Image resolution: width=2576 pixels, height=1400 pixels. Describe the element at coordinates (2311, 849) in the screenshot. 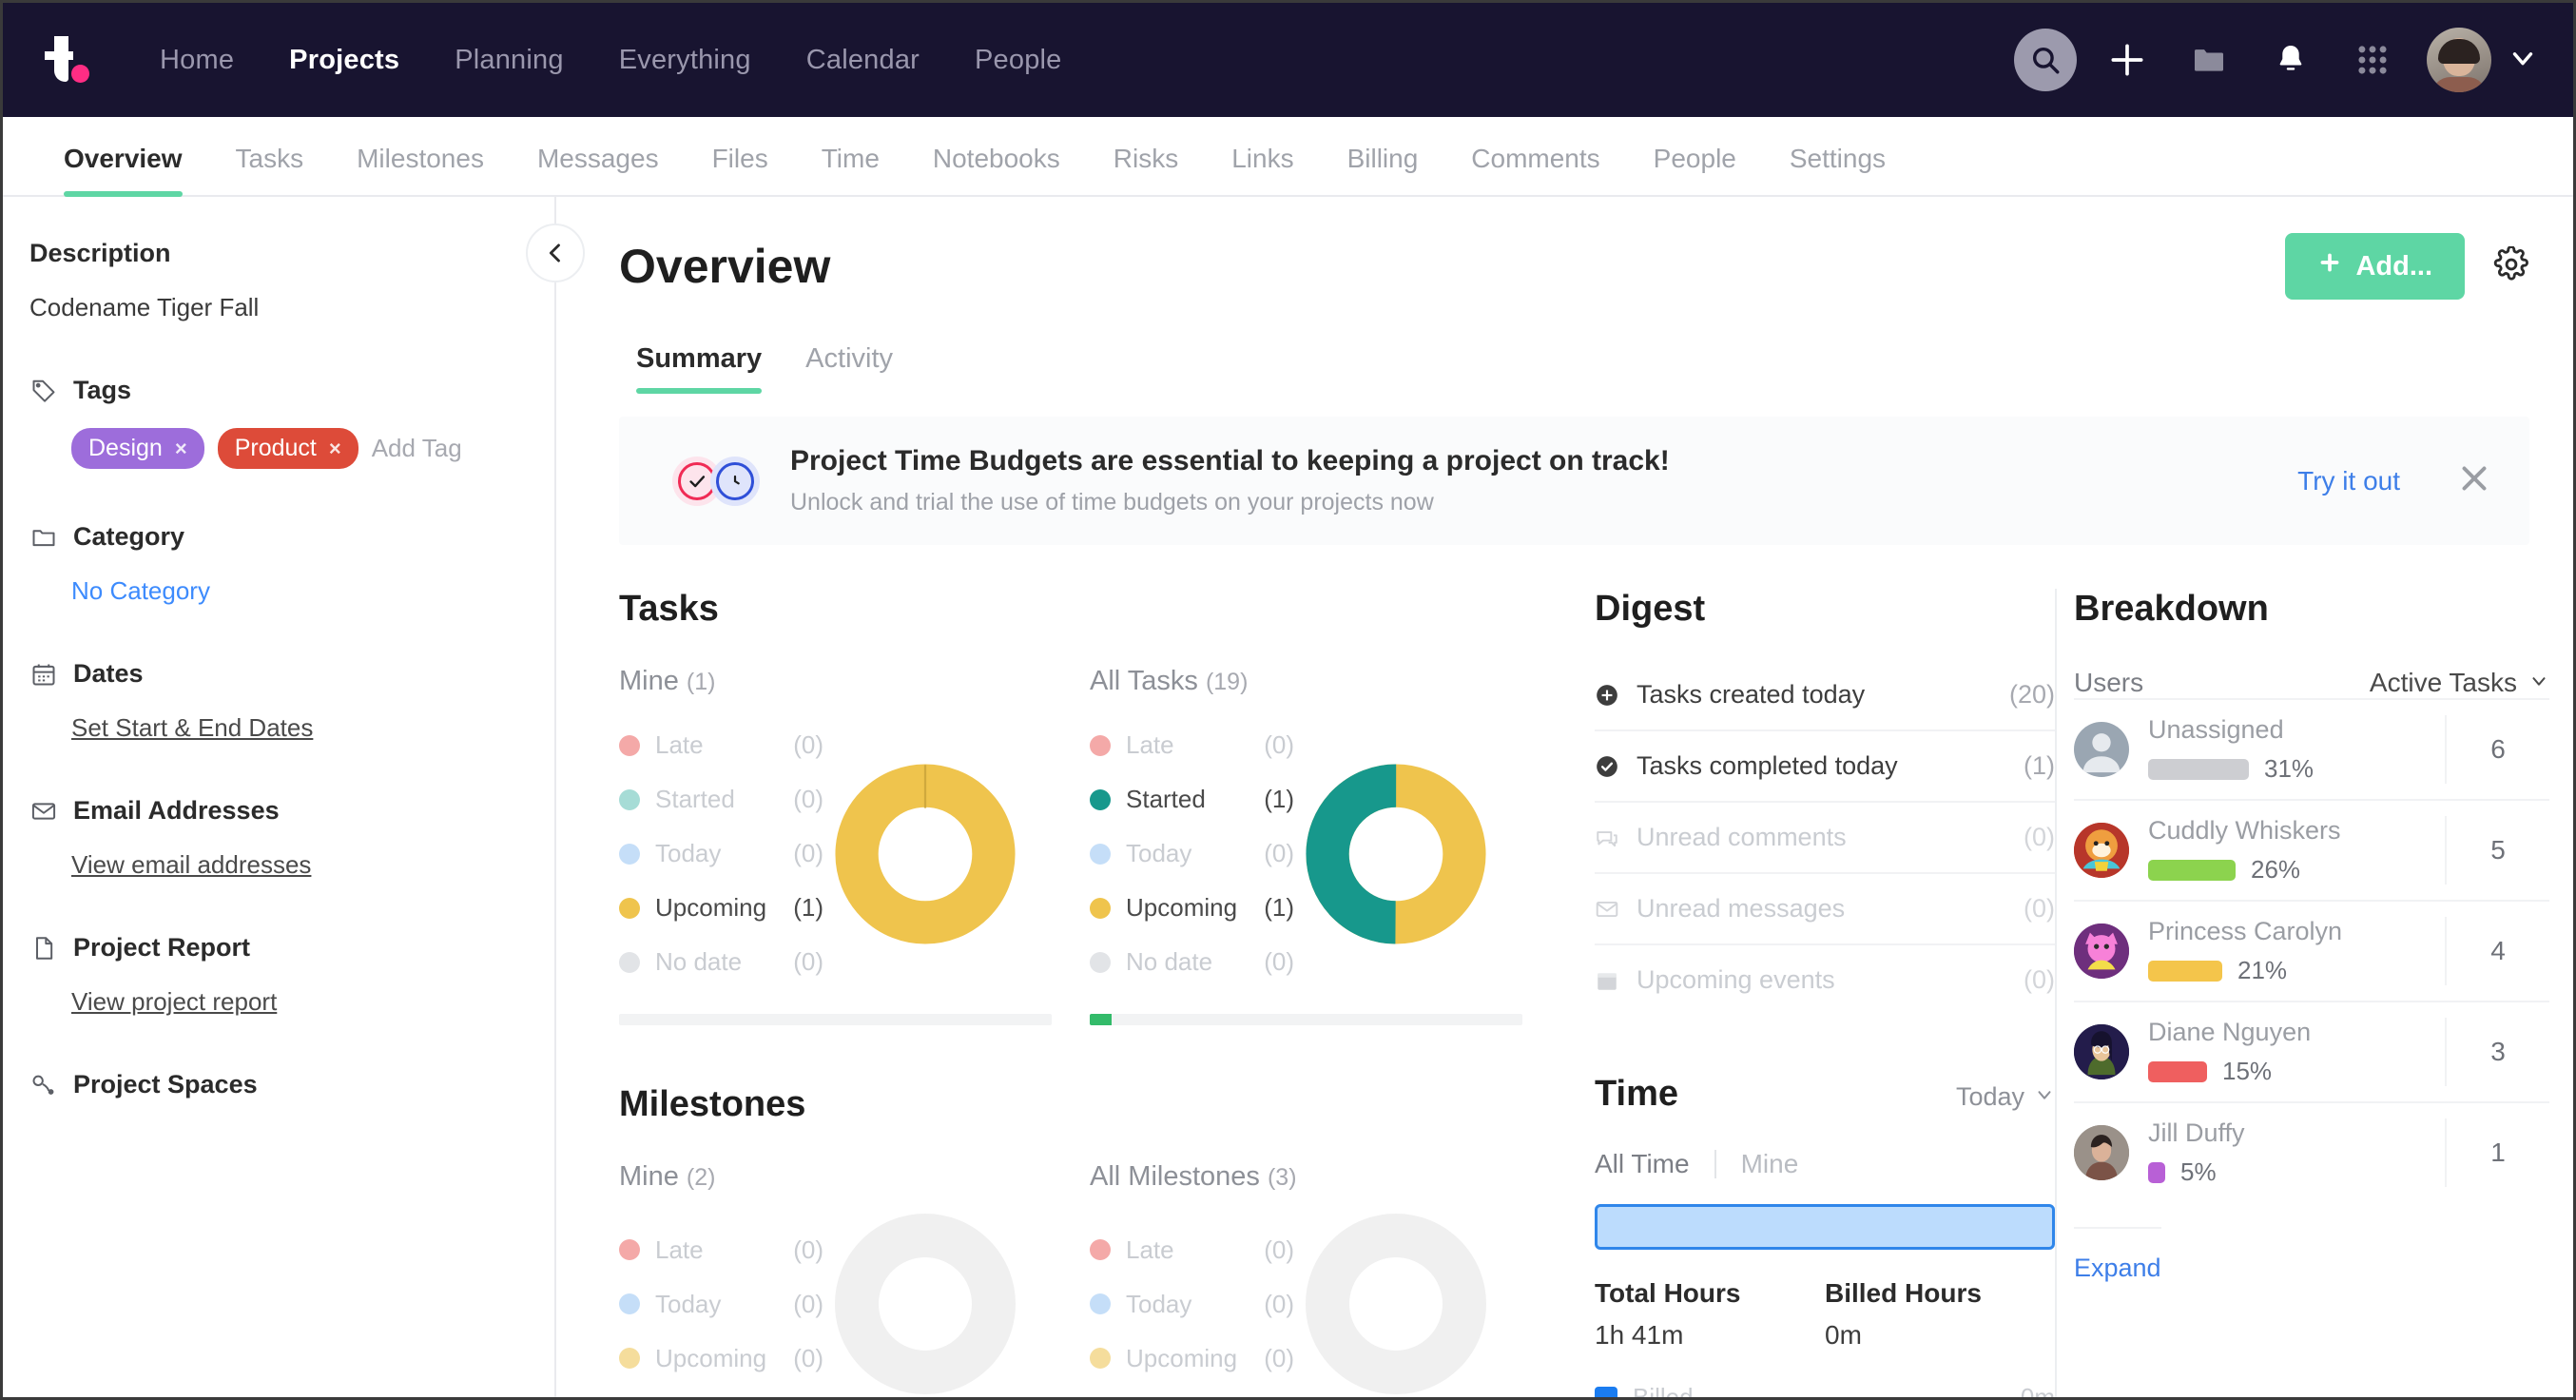

I see `table-row: Cuddly Whiskers 26% 5` at that location.